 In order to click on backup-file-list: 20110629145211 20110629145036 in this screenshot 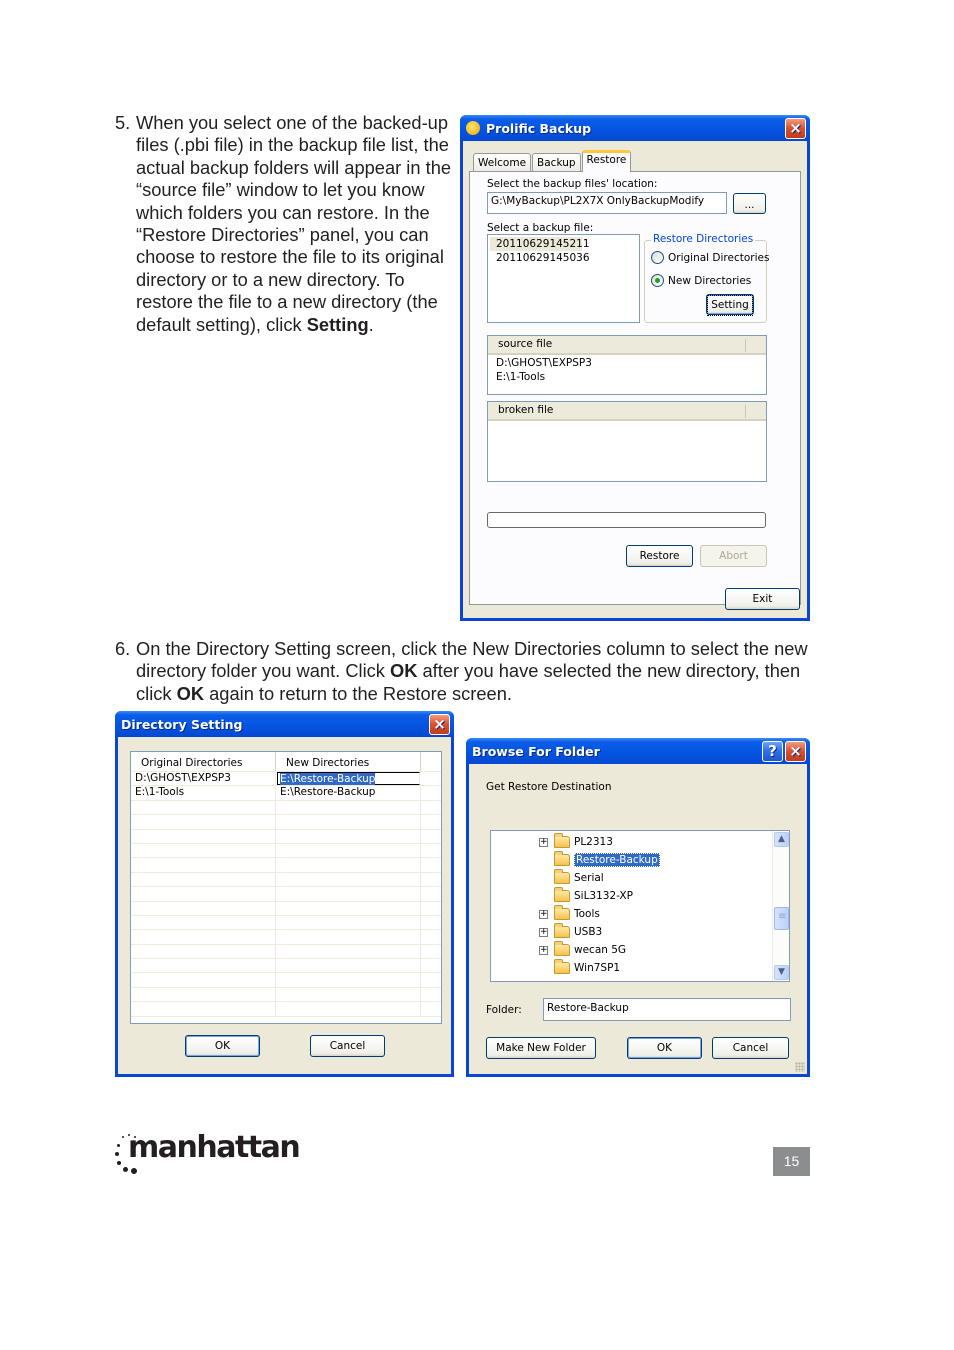, I will do `click(563, 278)`.